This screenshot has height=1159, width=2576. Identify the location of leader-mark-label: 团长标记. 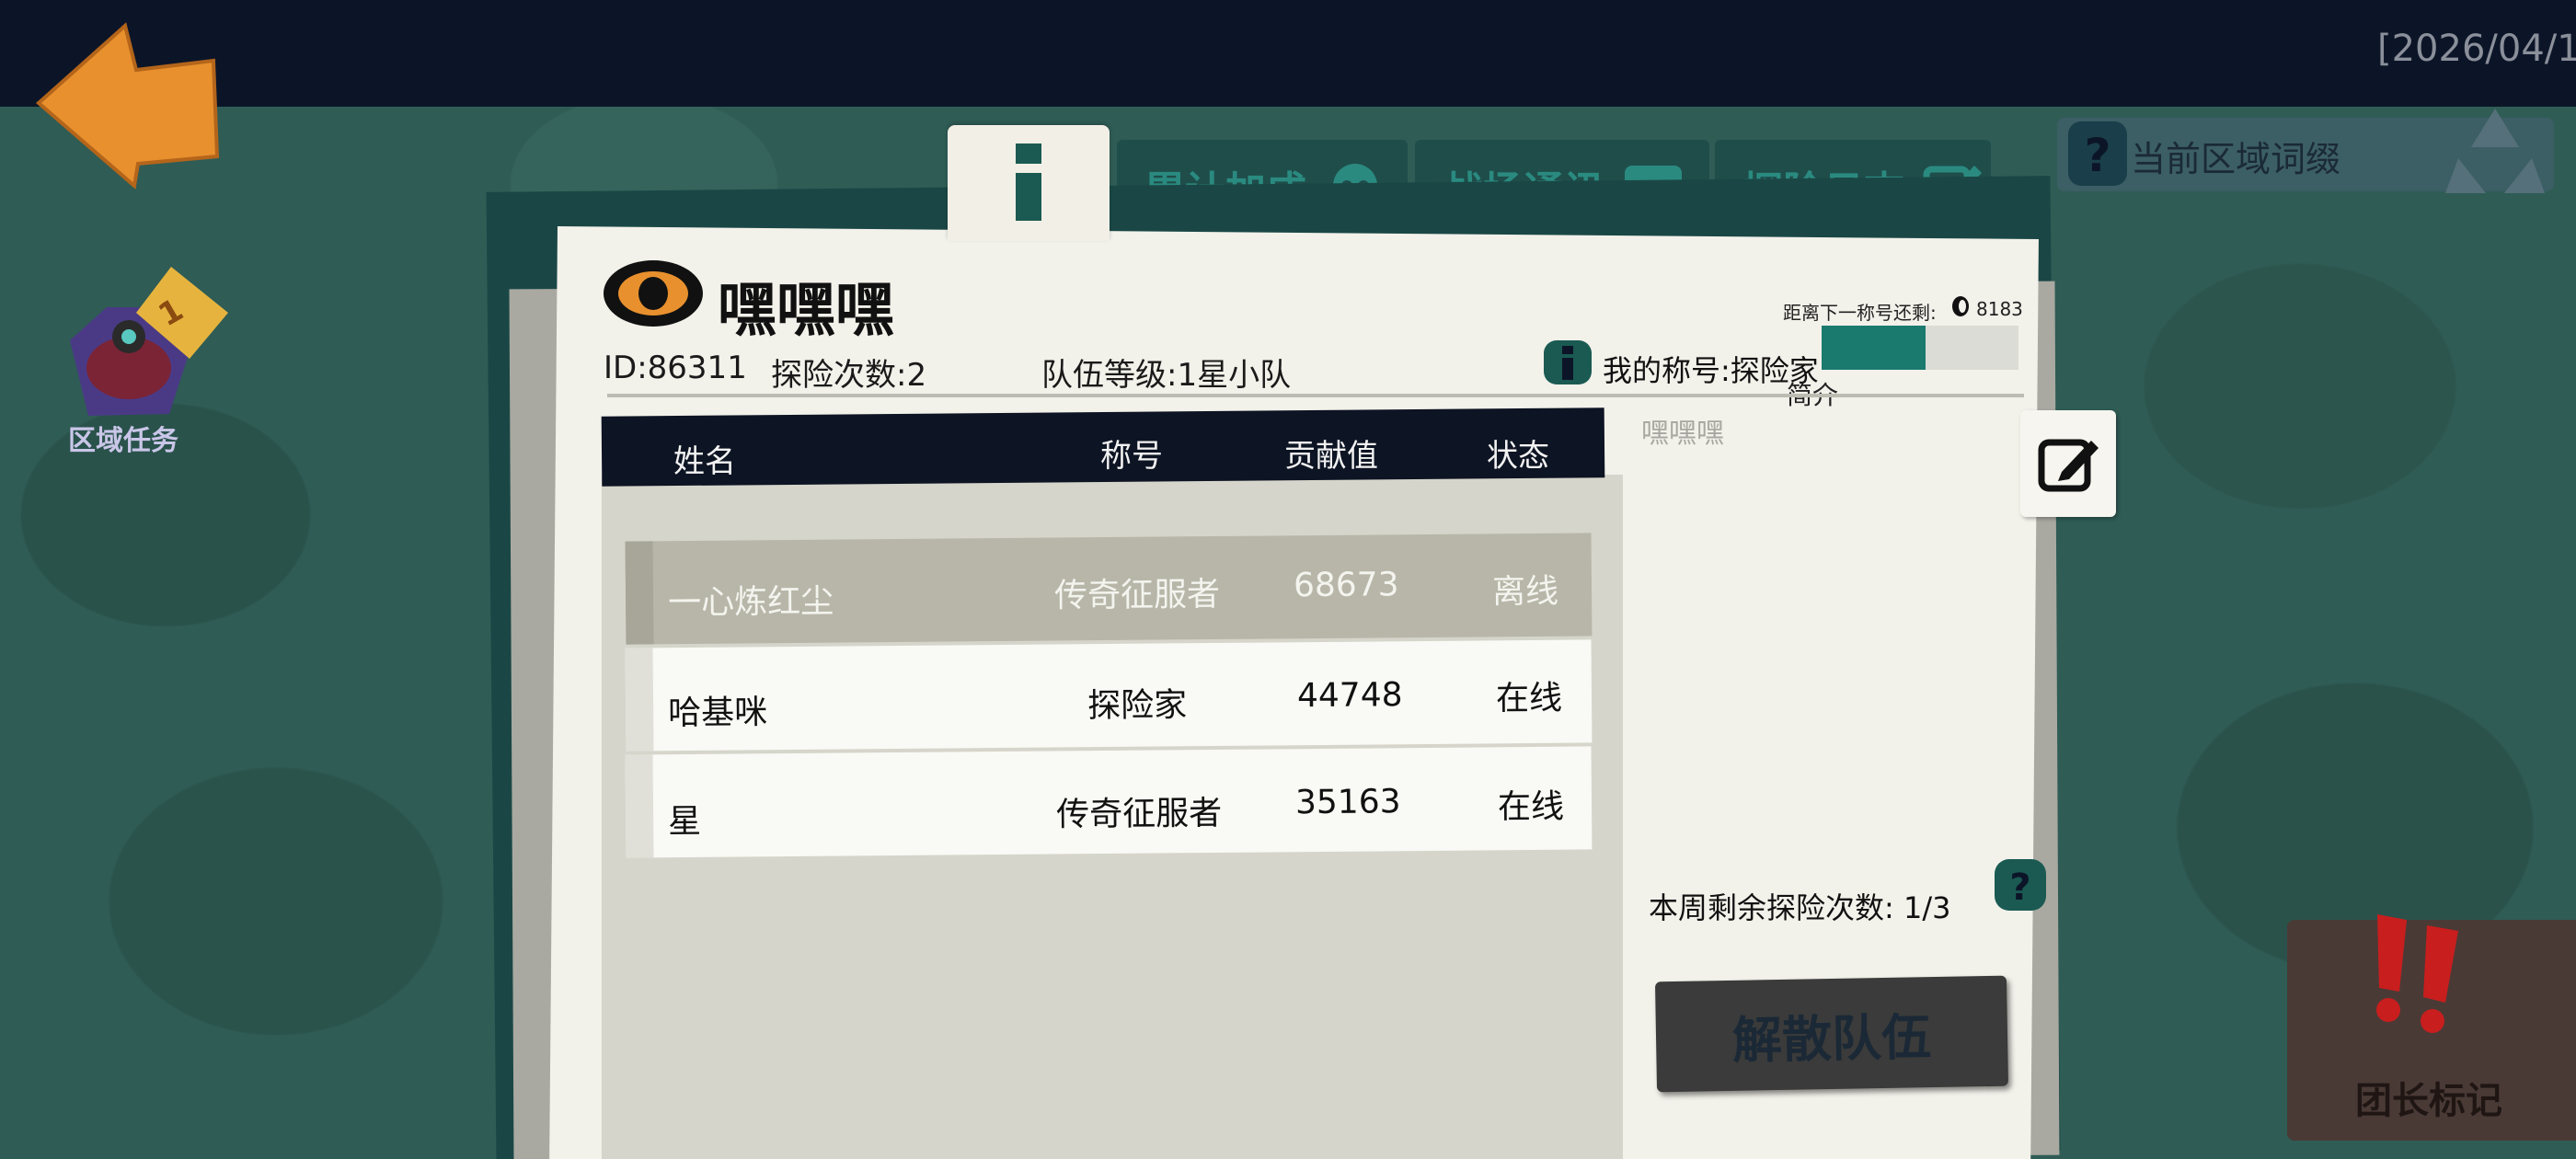
(2428, 1101).